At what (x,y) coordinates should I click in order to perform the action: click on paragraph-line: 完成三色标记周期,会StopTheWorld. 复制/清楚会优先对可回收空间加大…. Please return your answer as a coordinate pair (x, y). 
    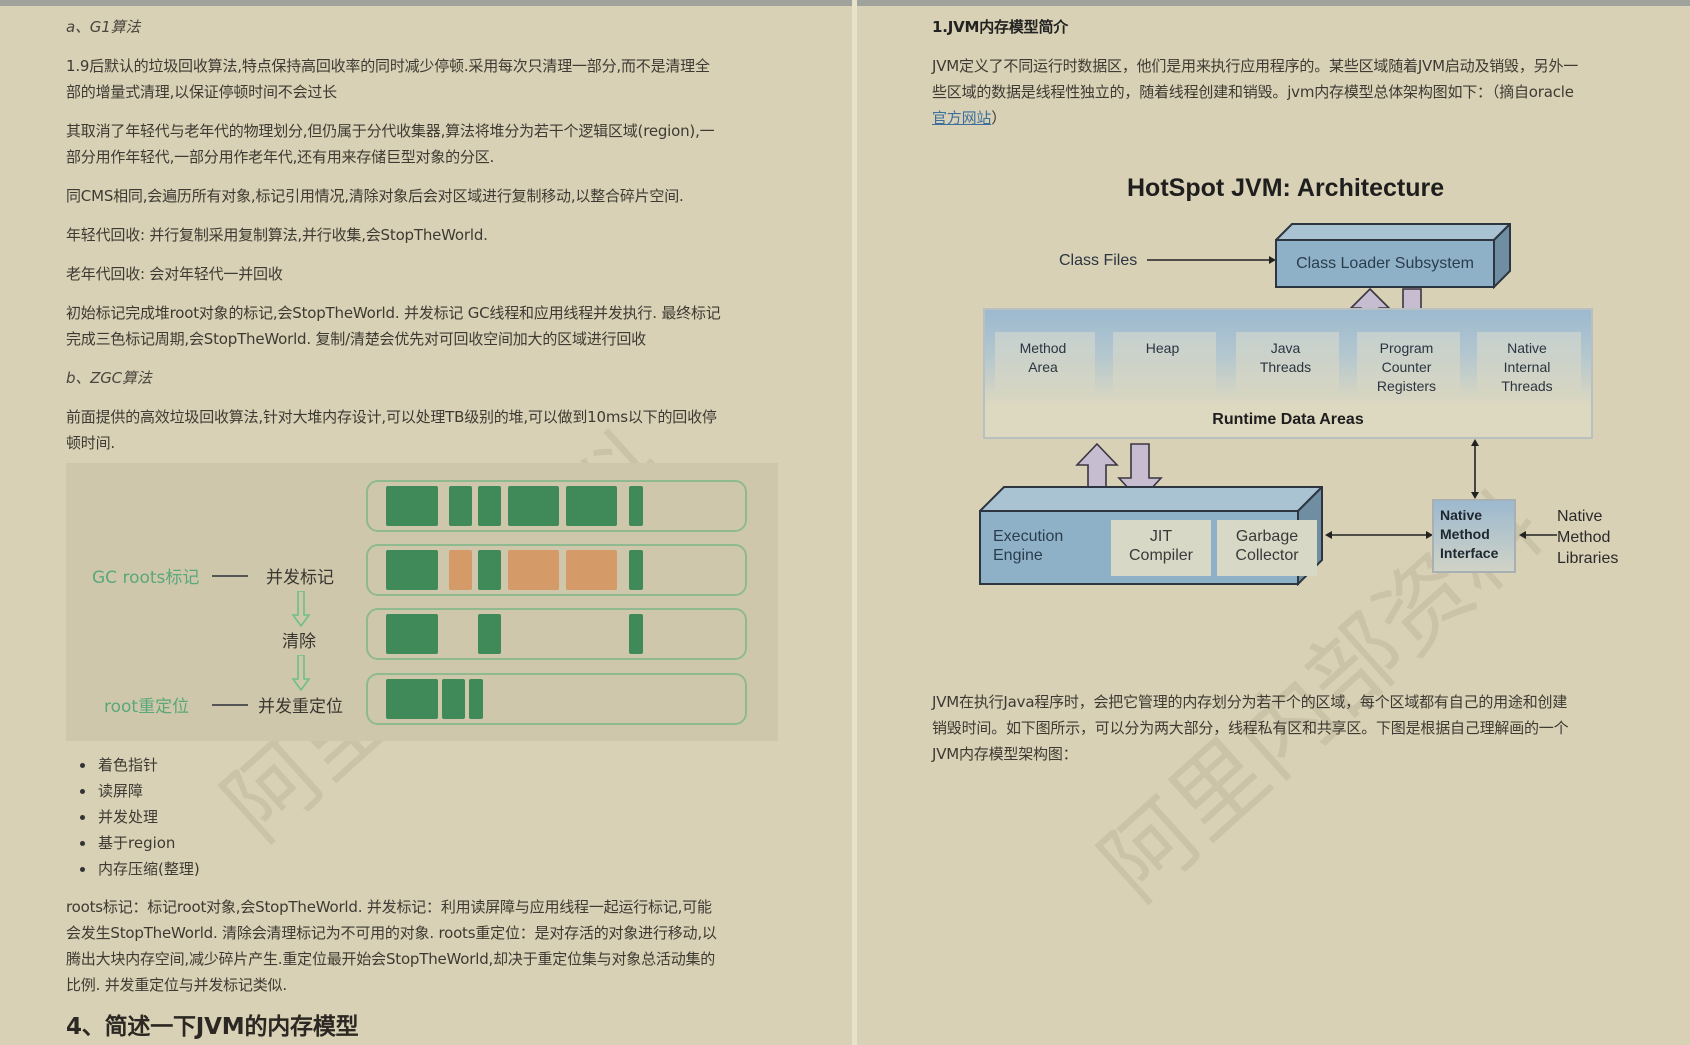
    Looking at the image, I should click on (356, 339).